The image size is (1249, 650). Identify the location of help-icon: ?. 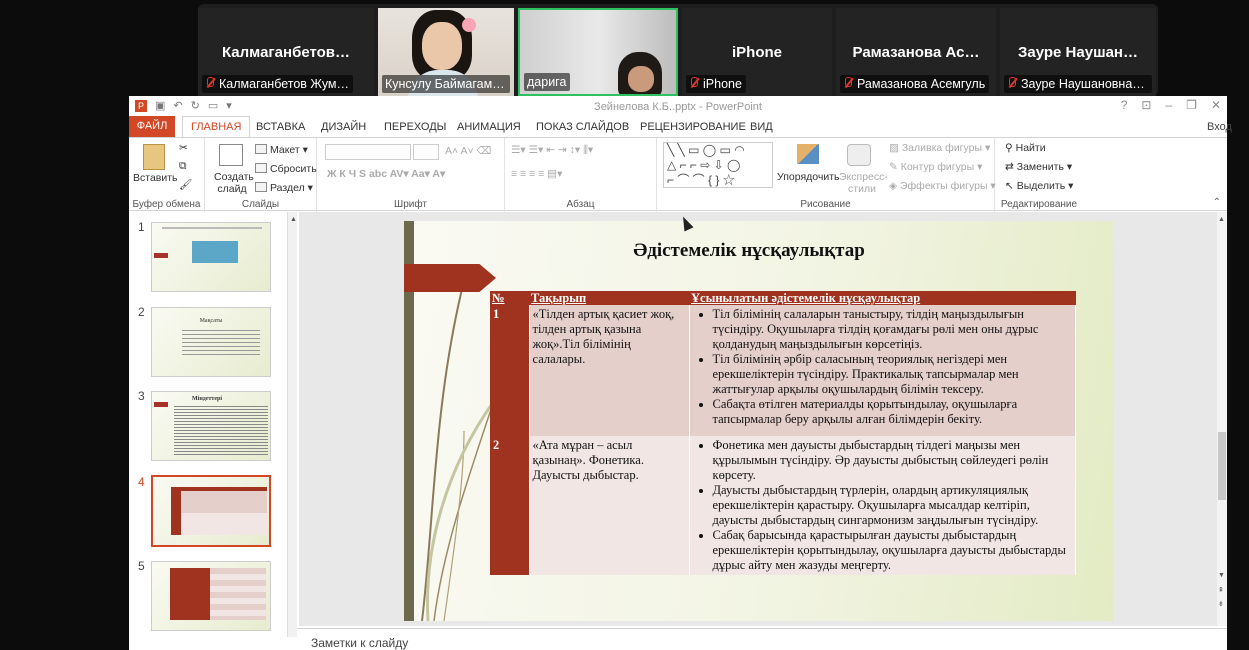
(1124, 105).